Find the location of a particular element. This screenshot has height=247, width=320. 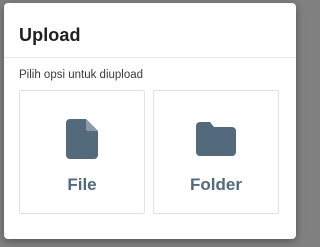

folder-icon is located at coordinates (216, 139).